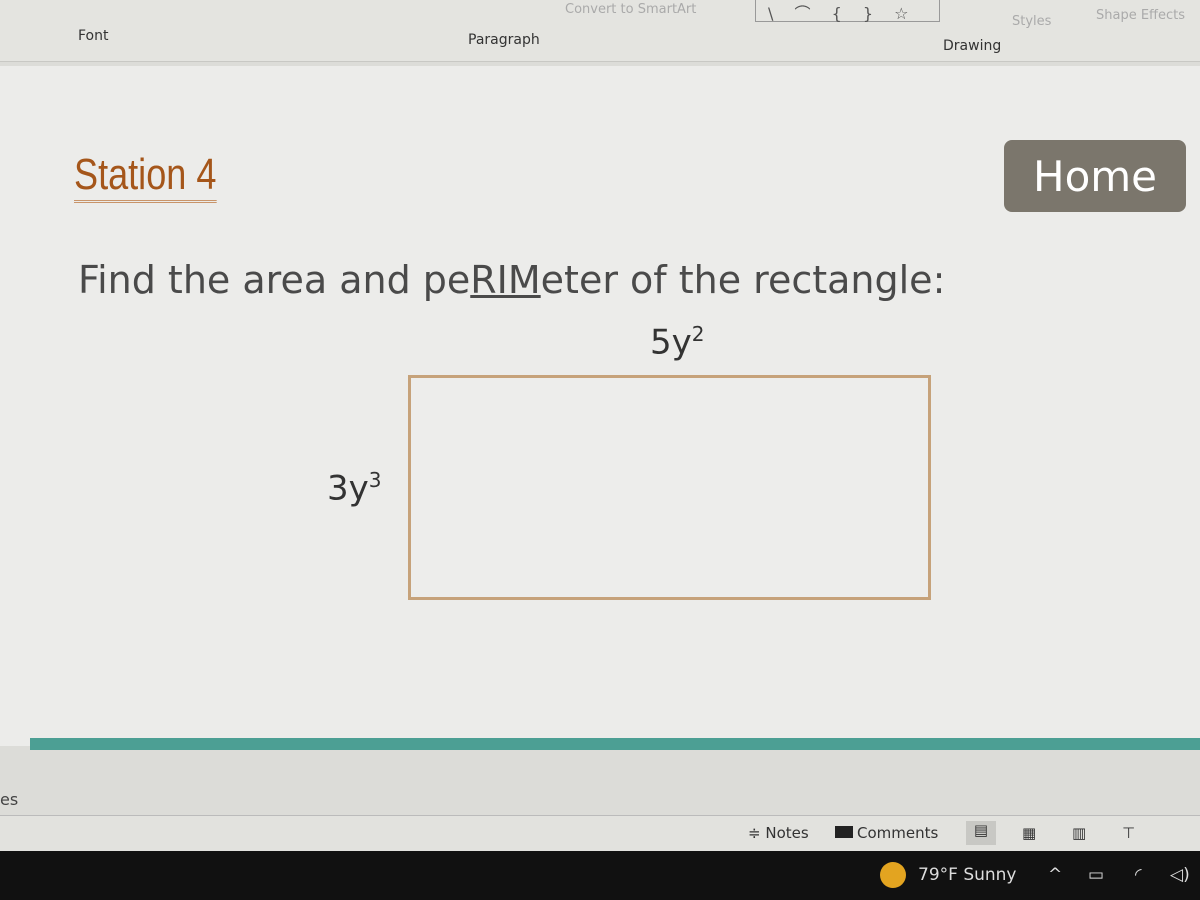 Image resolution: width=1200 pixels, height=900 pixels. What do you see at coordinates (354, 488) in the screenshot?
I see `height-label: 3y3` at bounding box center [354, 488].